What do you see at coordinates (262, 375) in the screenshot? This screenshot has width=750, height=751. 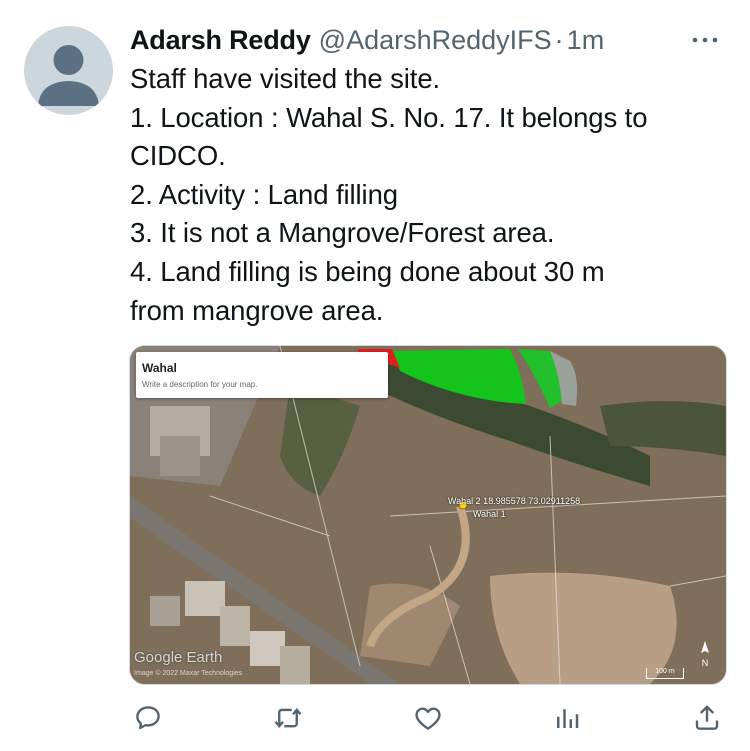 I see `map-info-card: Wahal Write a description for your map.` at bounding box center [262, 375].